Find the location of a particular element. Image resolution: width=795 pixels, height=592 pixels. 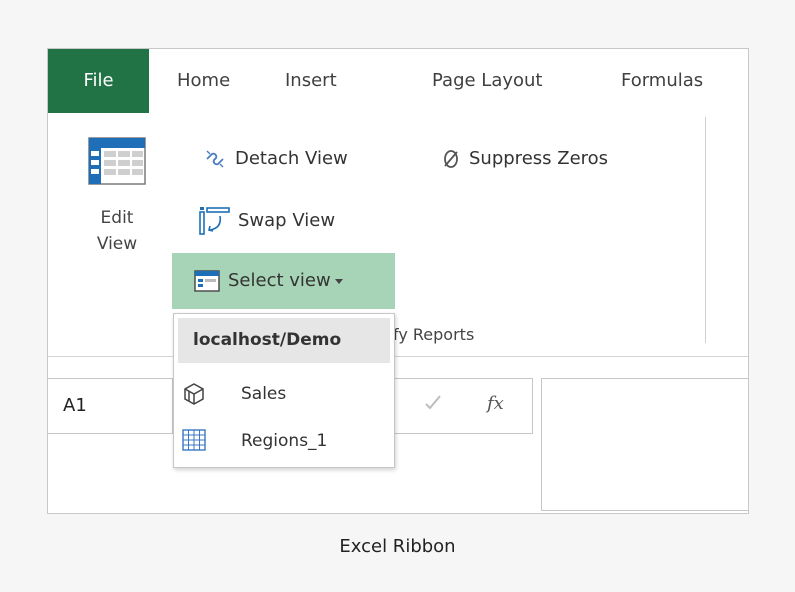

view-window-icon is located at coordinates (207, 281).